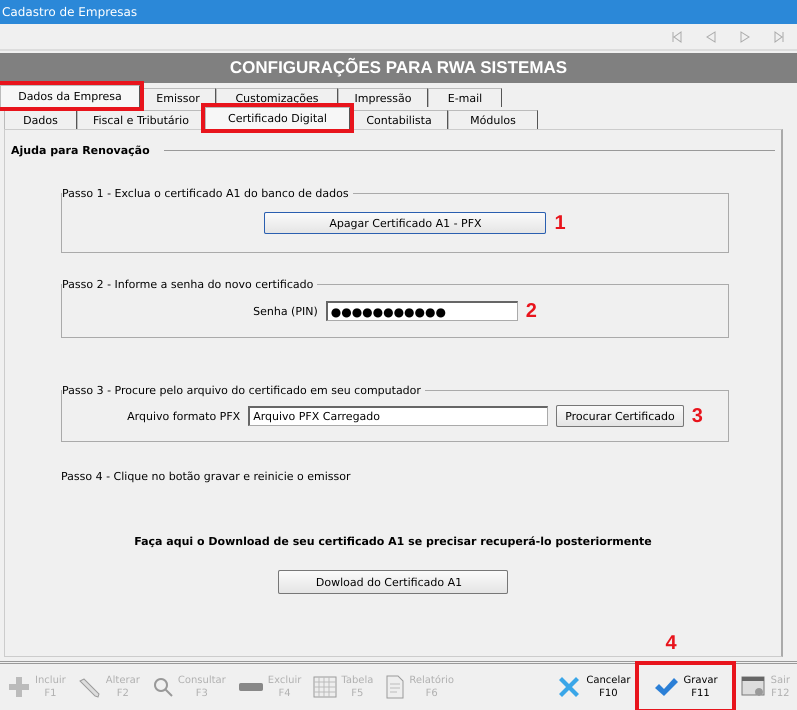 The height and width of the screenshot is (710, 797). Describe the element at coordinates (422, 311) in the screenshot. I see `password-field: ●●●●●●●●●●●` at that location.